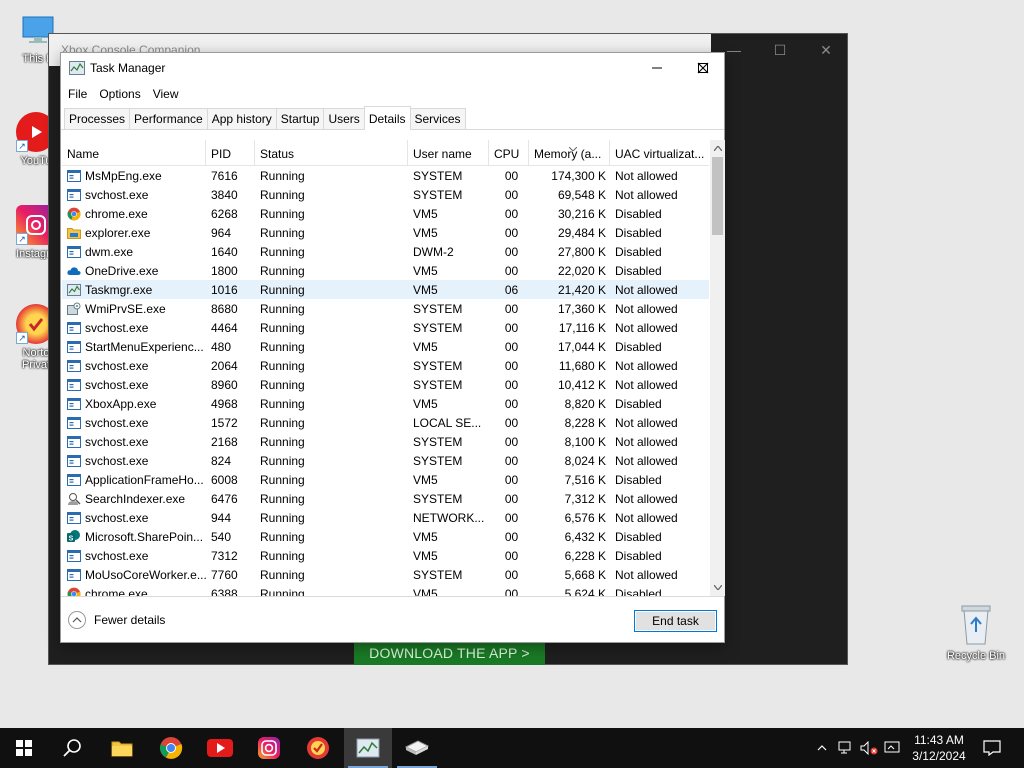  What do you see at coordinates (585, 536) in the screenshot?
I see `cell-memory: 6,432 K` at bounding box center [585, 536].